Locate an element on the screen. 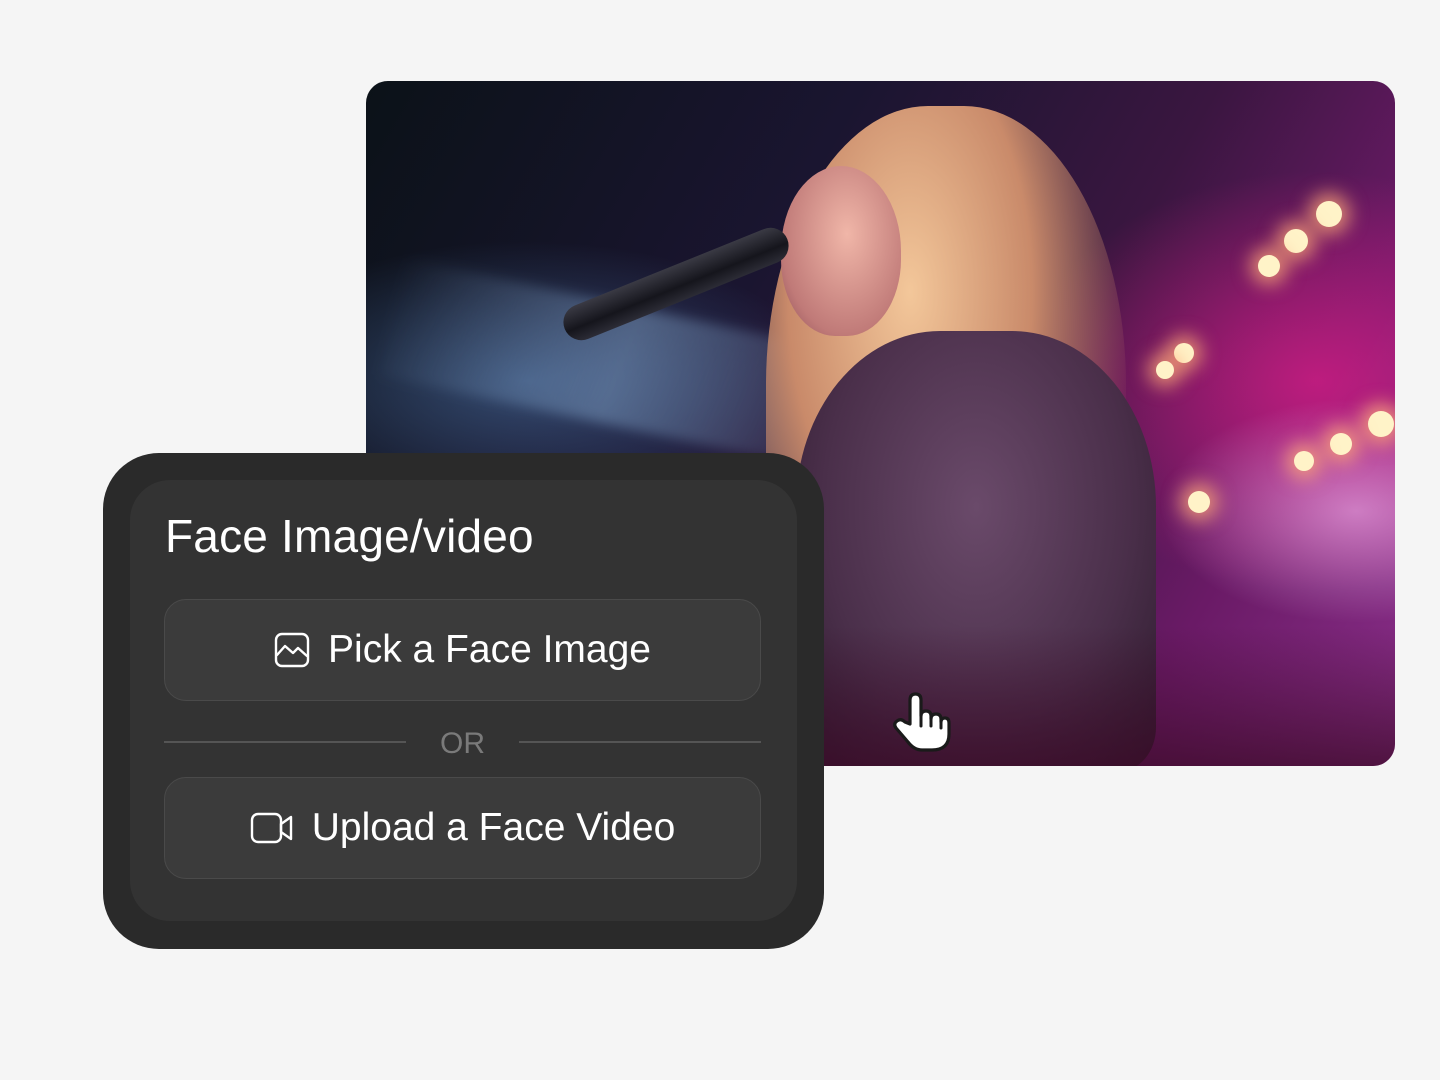  or-separator: OR is located at coordinates (462, 743).